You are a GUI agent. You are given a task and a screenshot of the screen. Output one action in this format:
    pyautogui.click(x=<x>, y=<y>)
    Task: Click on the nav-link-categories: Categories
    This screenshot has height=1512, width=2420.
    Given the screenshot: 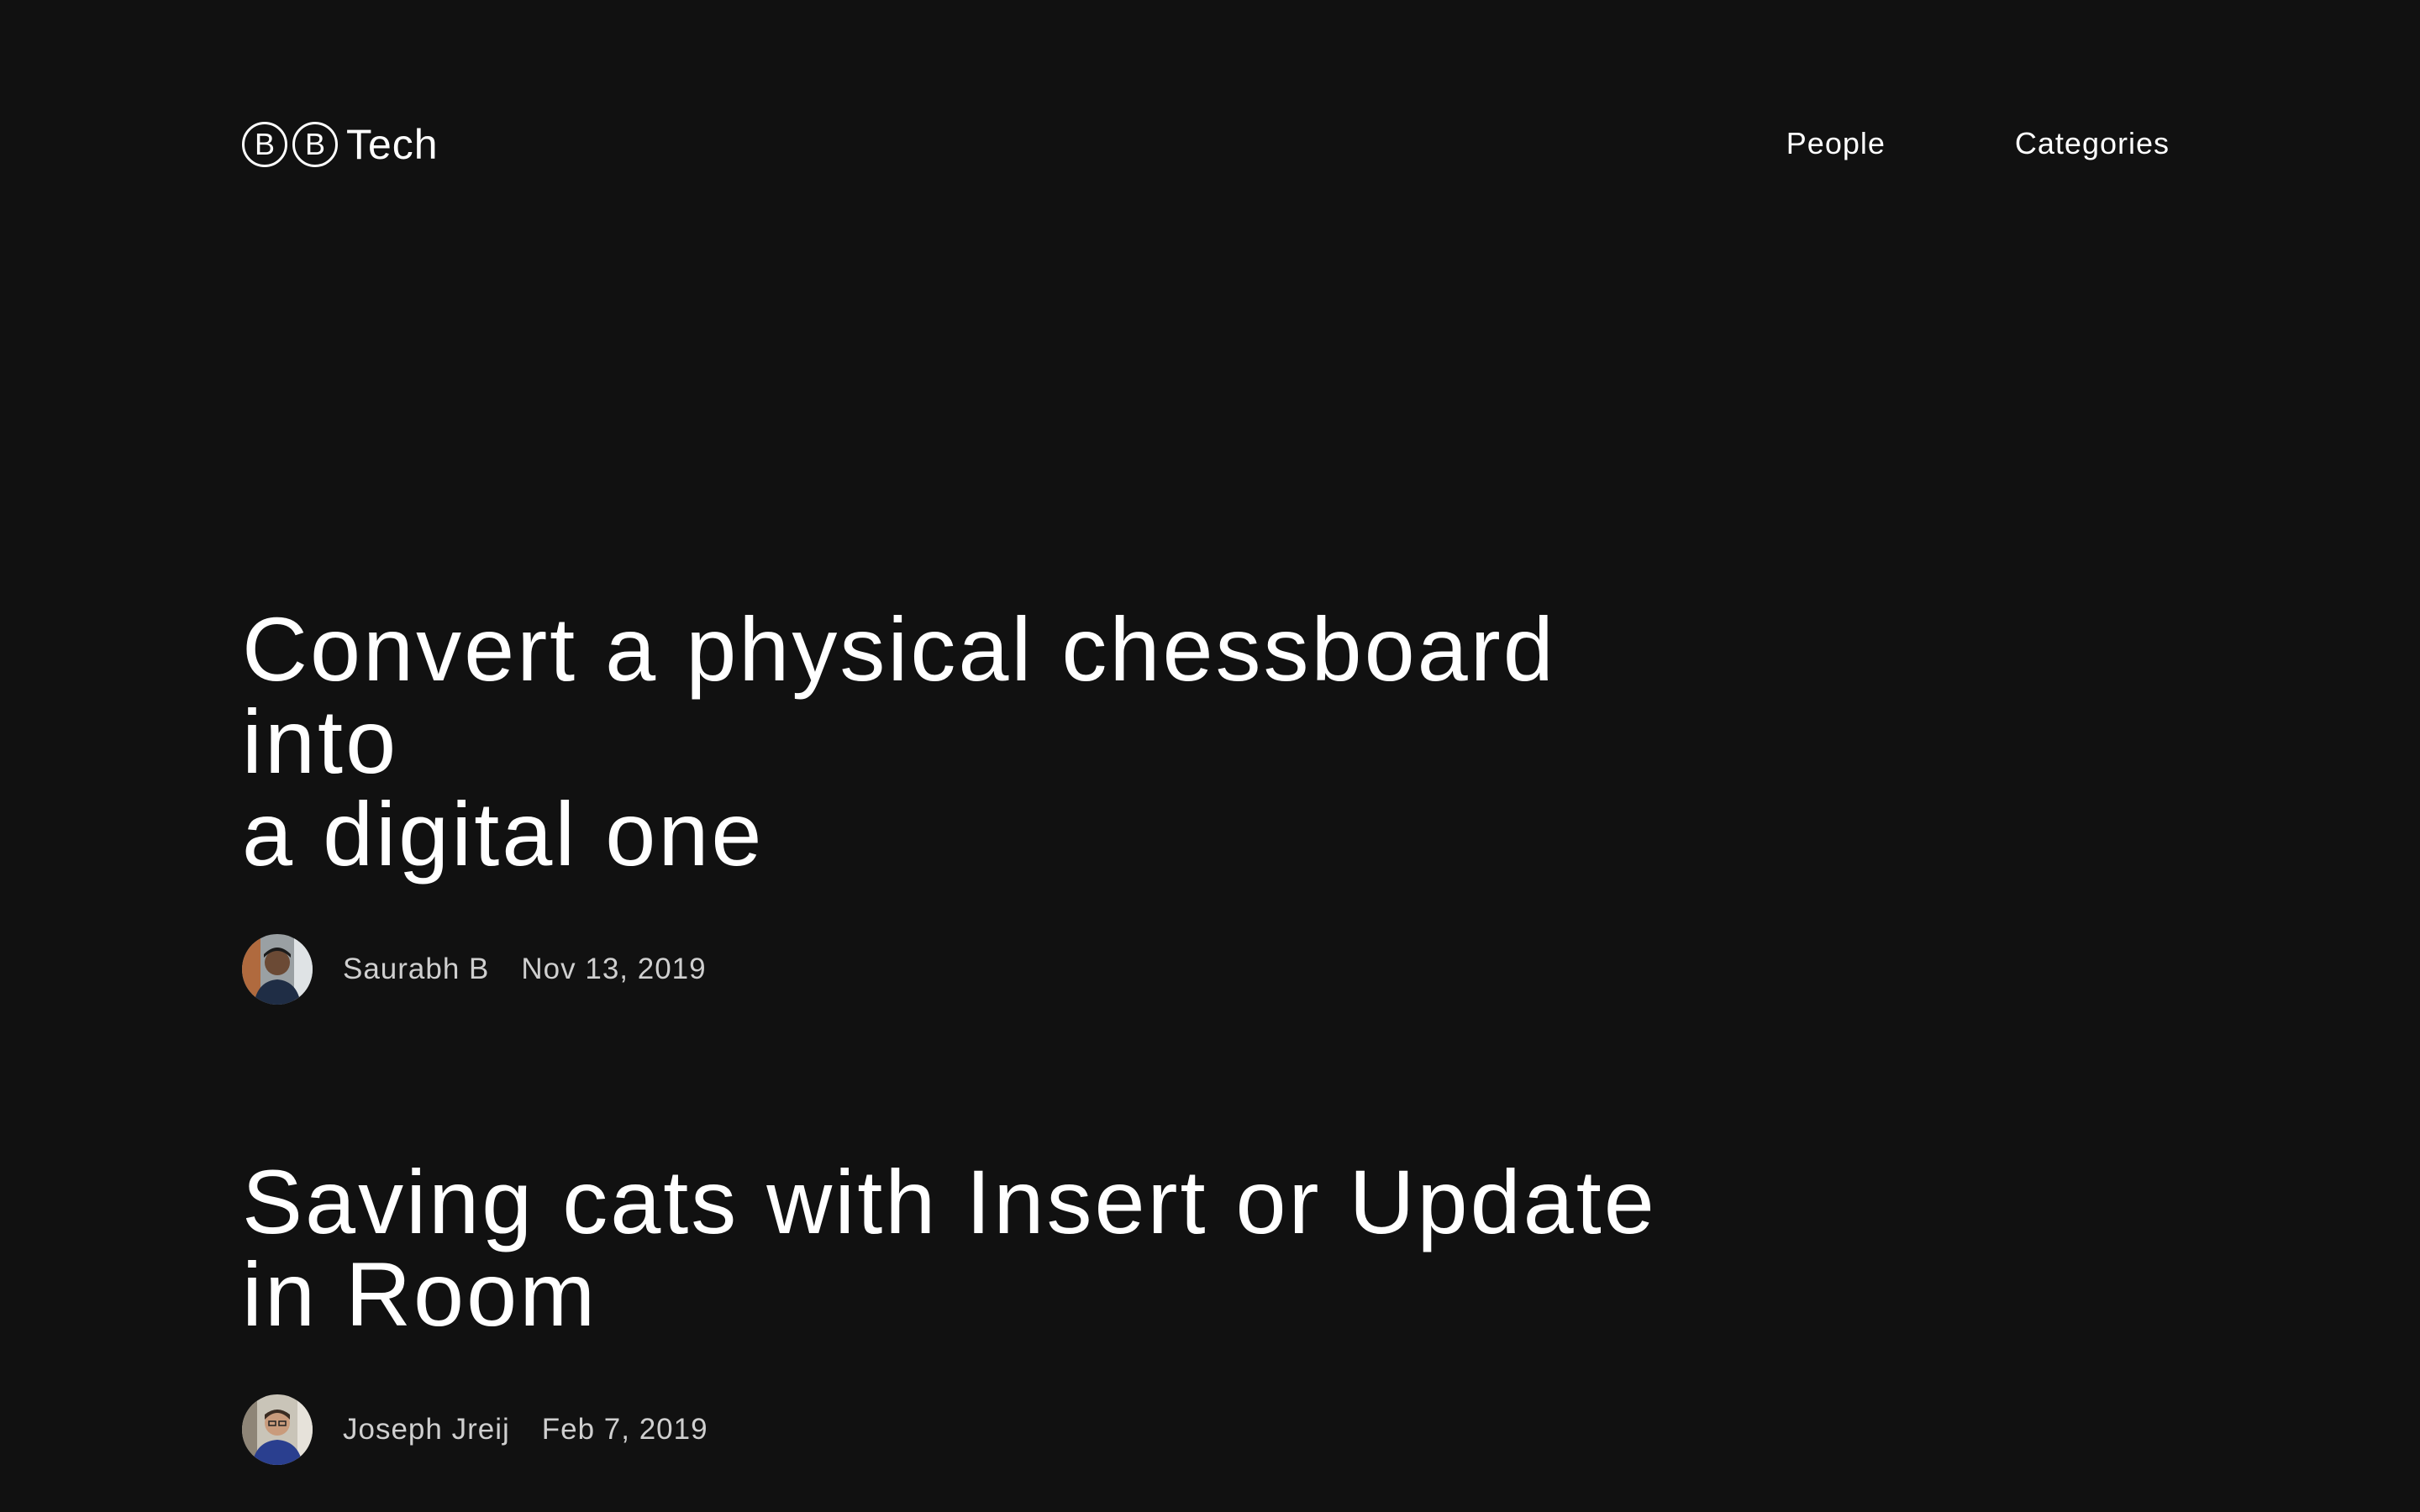 What is the action you would take?
    pyautogui.click(x=2092, y=143)
    